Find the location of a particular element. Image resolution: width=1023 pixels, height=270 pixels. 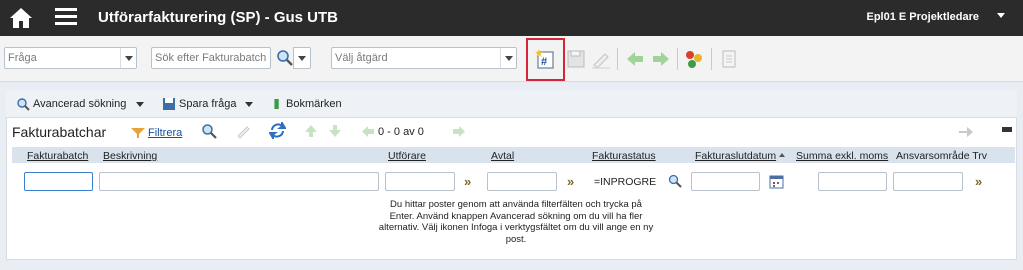

column-header-responsibility: Ansvarsområde Trv is located at coordinates (941, 156).